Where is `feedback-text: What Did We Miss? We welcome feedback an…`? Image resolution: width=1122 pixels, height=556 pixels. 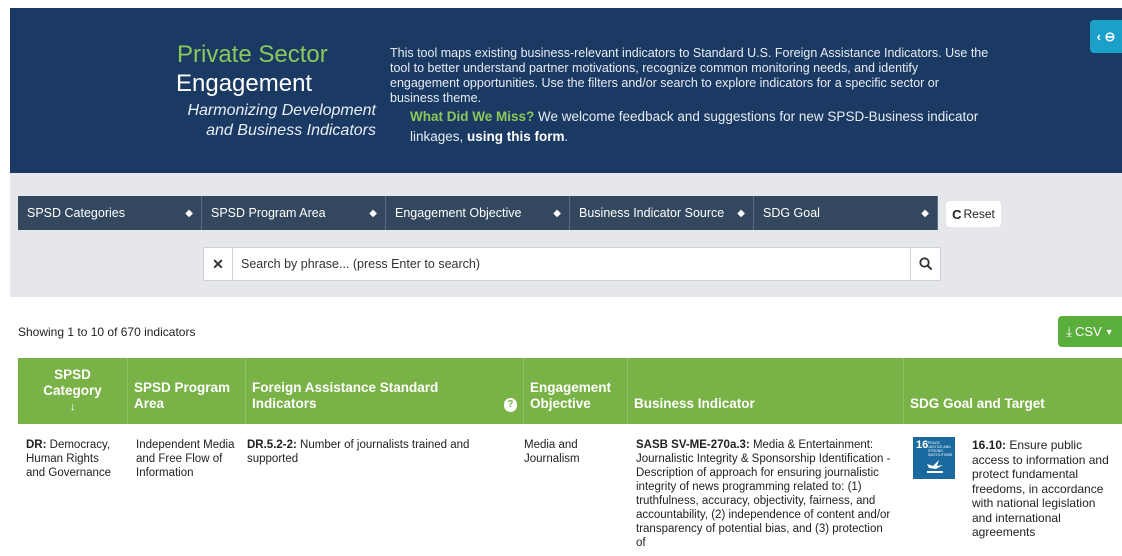
feedback-text: What Did We Miss? We welcome feedback an… is located at coordinates (695, 127).